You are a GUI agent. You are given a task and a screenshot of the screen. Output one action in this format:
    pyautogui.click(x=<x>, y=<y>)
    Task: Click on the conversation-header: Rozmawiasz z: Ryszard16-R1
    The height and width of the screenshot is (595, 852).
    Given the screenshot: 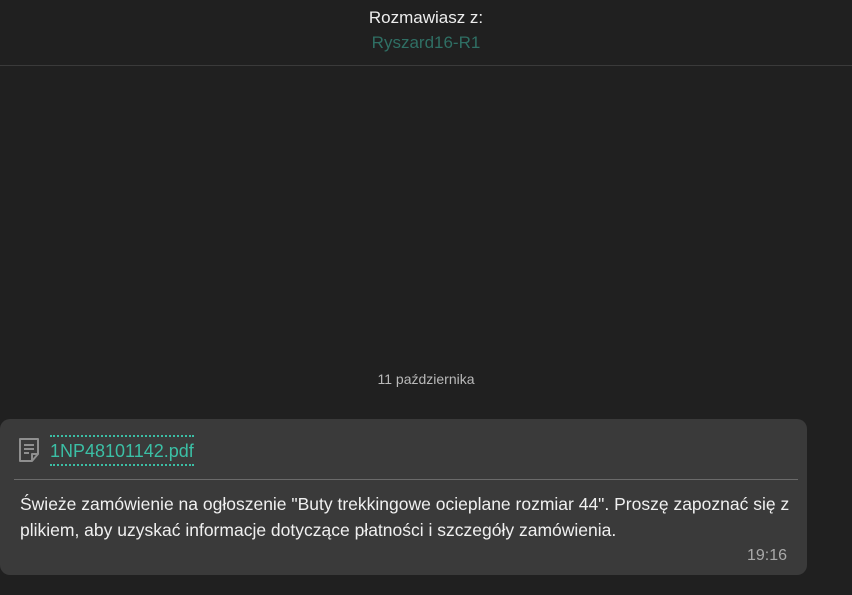 What is the action you would take?
    pyautogui.click(x=426, y=33)
    